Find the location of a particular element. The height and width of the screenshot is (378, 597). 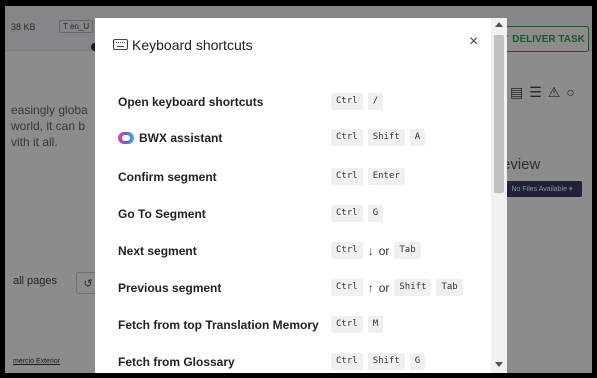

key-cap: / is located at coordinates (375, 101).